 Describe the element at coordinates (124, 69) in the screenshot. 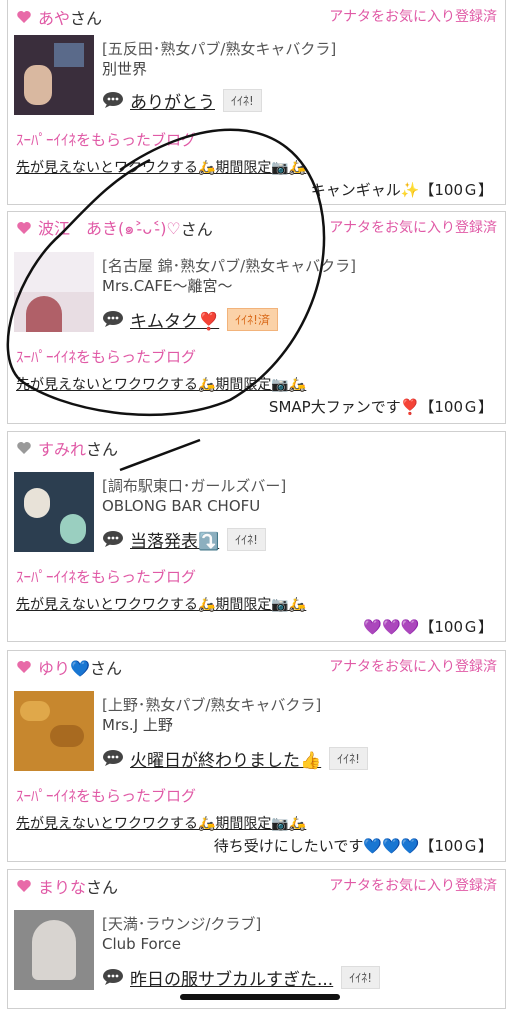

I see `shop-name: 別世界` at that location.